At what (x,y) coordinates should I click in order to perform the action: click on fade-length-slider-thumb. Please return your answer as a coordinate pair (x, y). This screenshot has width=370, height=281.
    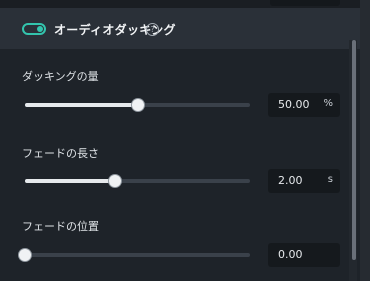
    Looking at the image, I should click on (115, 181).